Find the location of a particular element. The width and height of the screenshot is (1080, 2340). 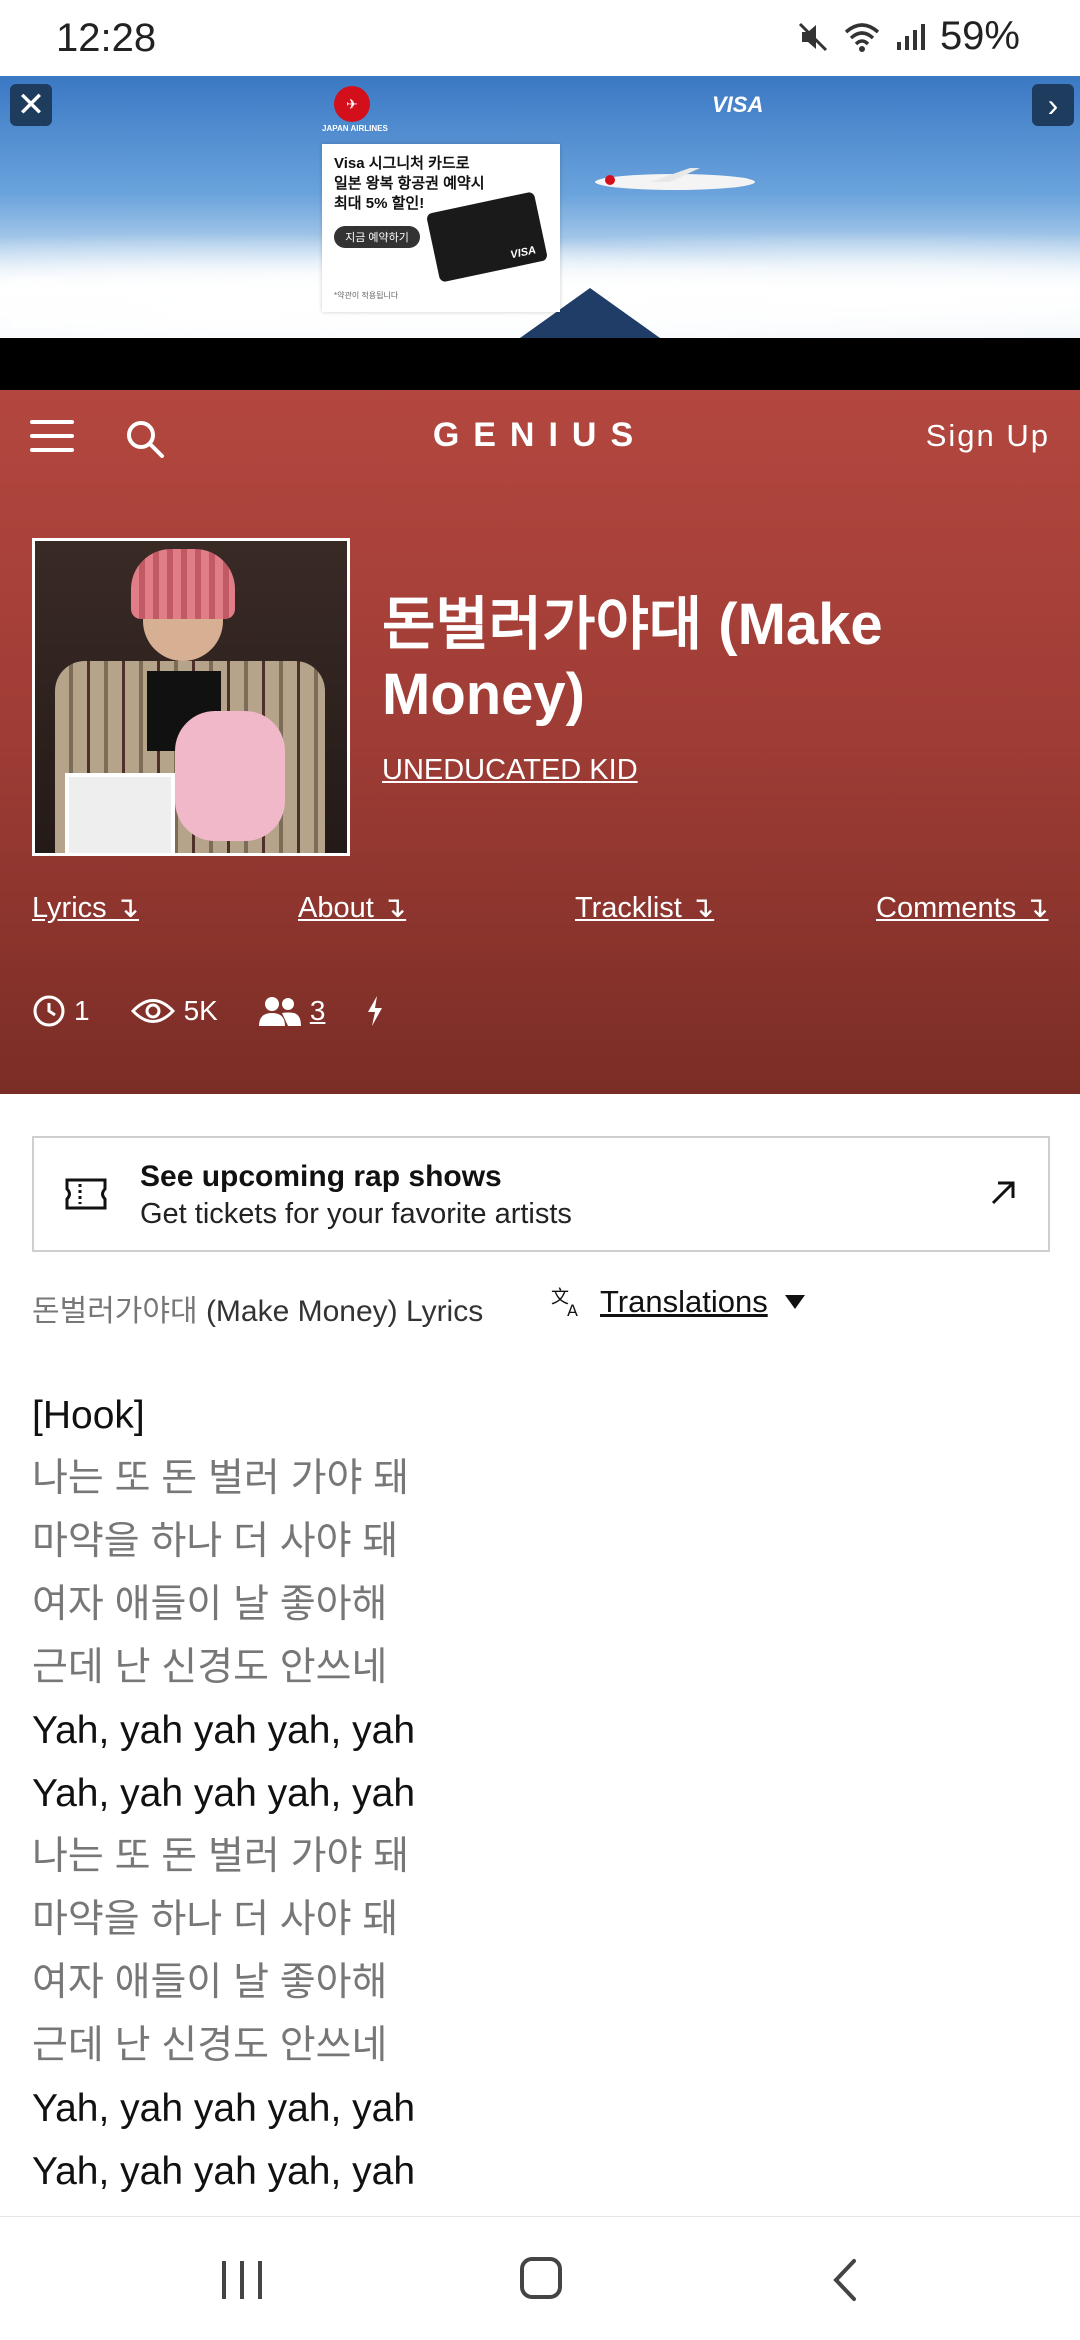

info-icon: i is located at coordinates (36, 302).